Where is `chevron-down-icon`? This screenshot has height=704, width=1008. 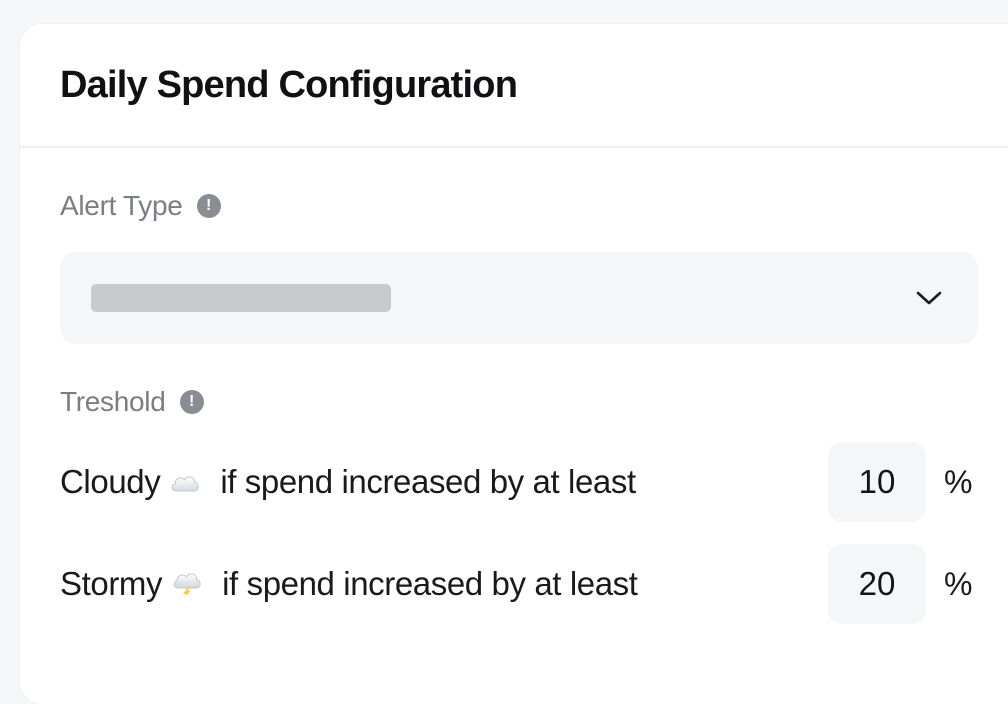 chevron-down-icon is located at coordinates (929, 298).